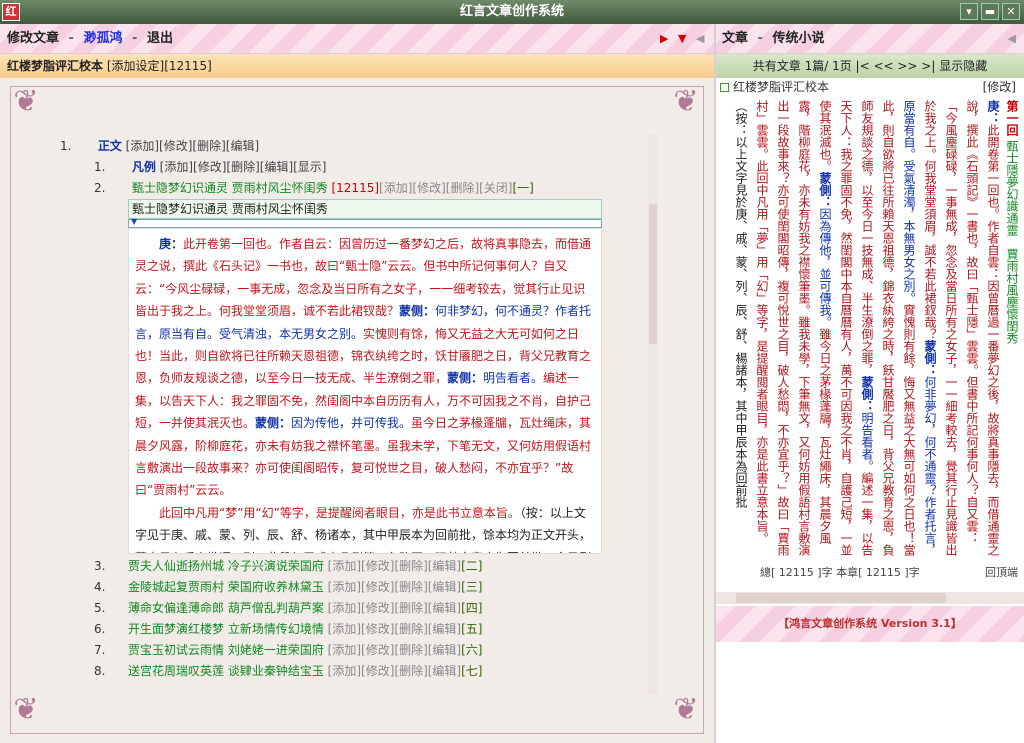  I want to click on tree-chapter-row: 7. 贾宝玉初试云雨情 刘姥姥一进荣国府 [添加][修改][删除][编辑][六], so click(355, 650).